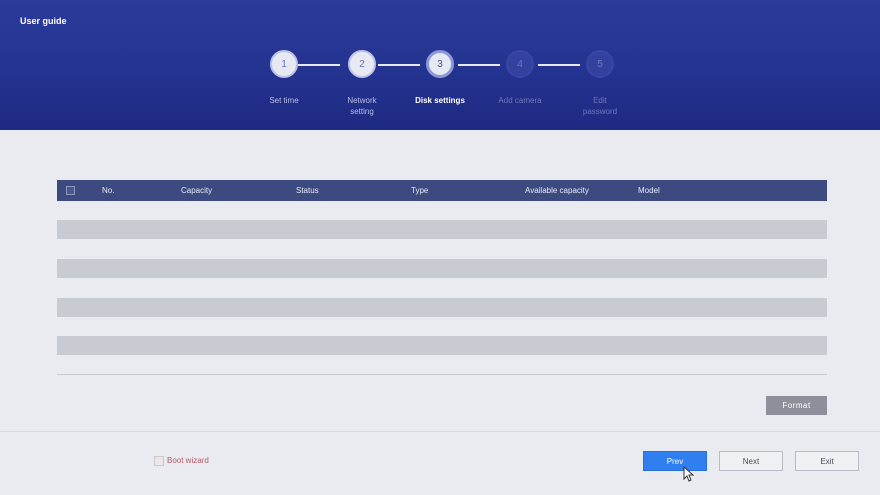  Describe the element at coordinates (307, 190) in the screenshot. I see `column-header-status: Status` at that location.